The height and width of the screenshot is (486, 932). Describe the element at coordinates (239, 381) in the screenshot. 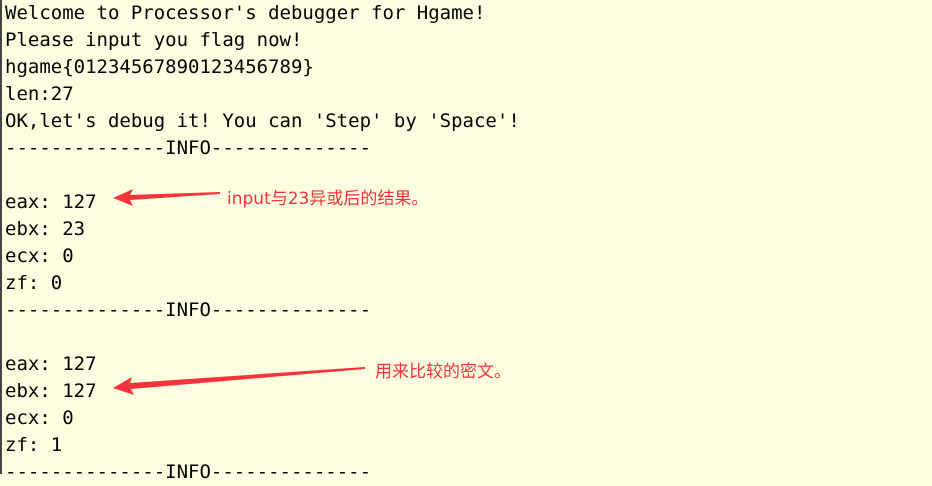

I see `arrow-to-ebx` at that location.